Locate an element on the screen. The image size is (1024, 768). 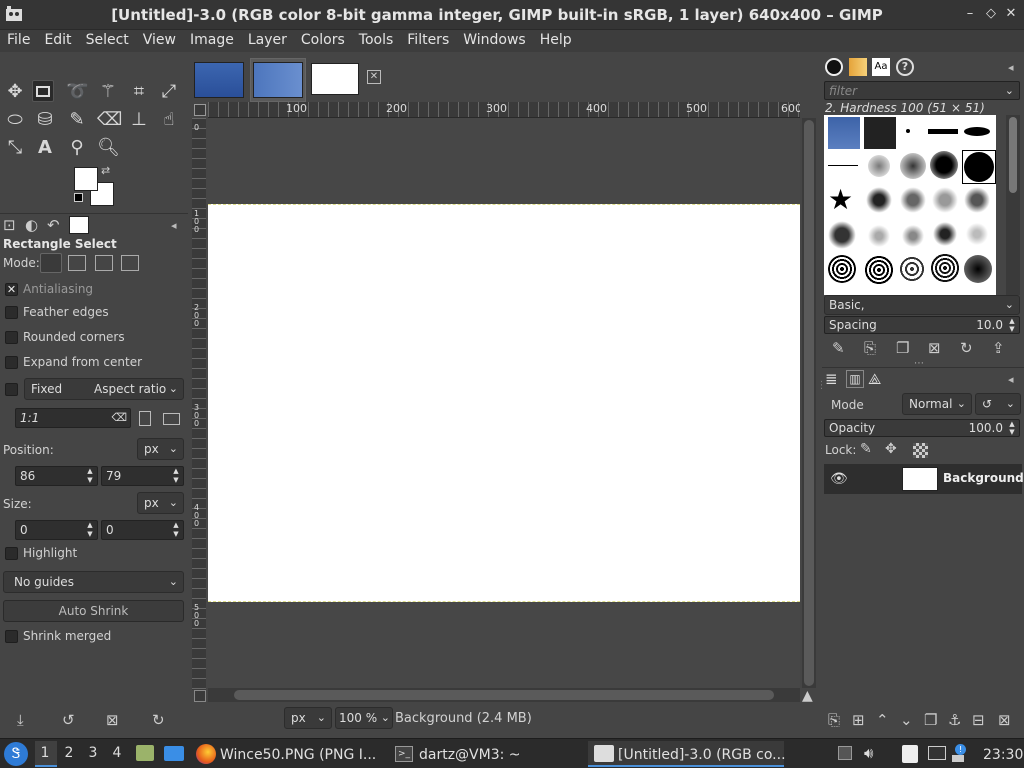
clone-tool-icon: ⊥ is located at coordinates (139, 120).